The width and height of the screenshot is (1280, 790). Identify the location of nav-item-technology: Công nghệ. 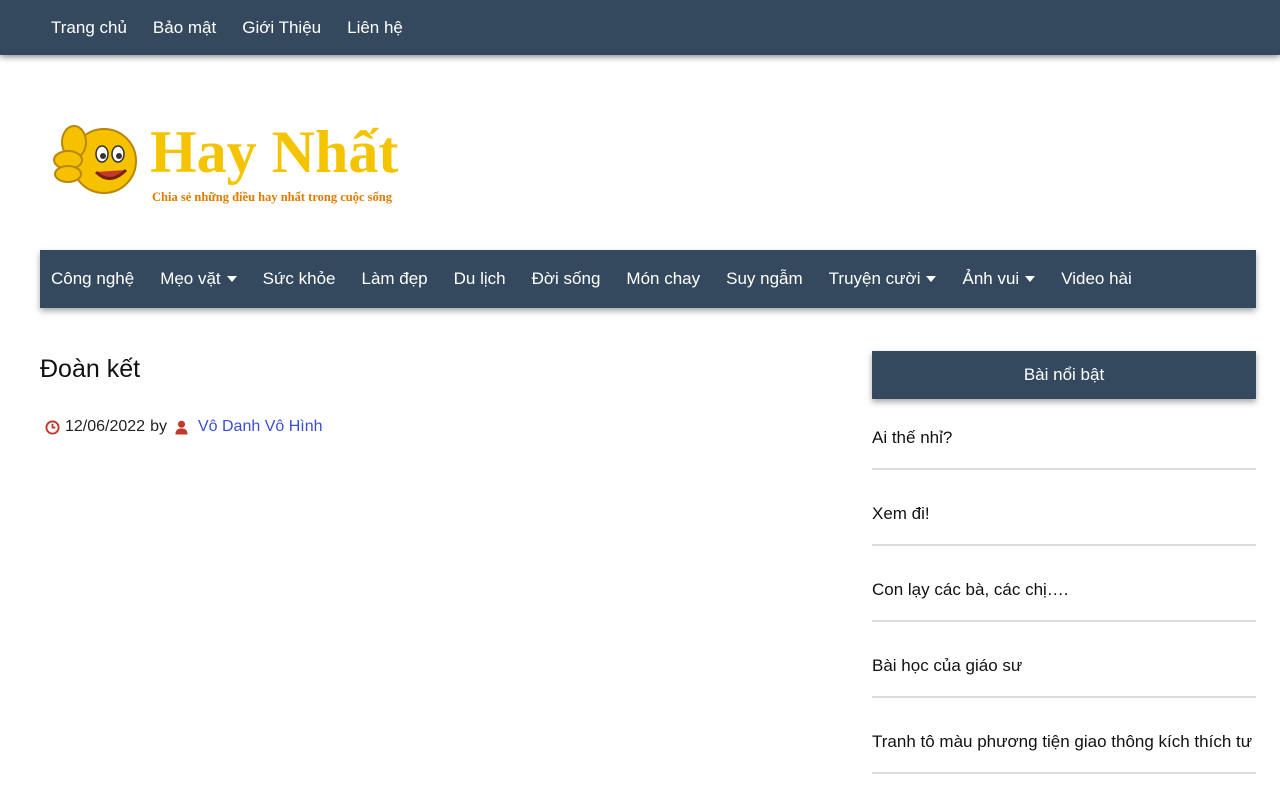
(92, 279).